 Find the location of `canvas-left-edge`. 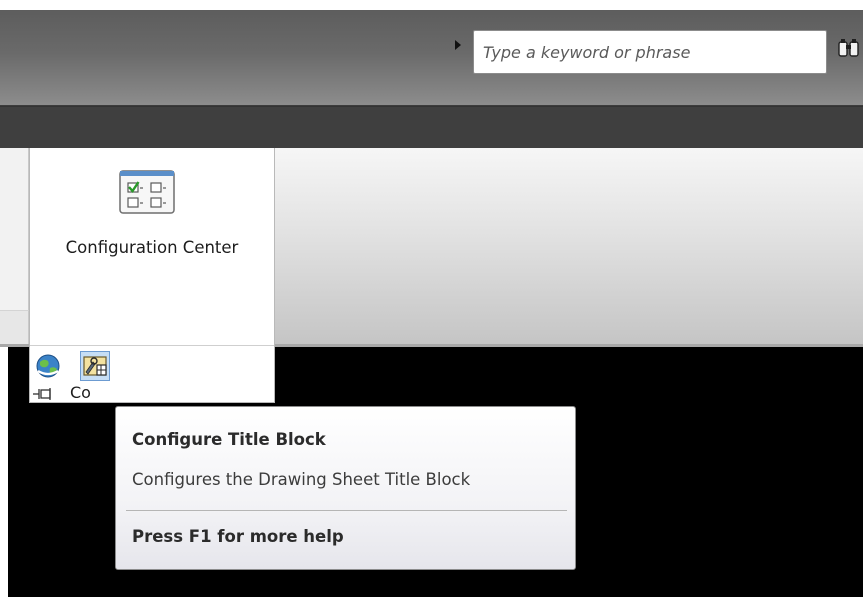

canvas-left-edge is located at coordinates (4, 472).